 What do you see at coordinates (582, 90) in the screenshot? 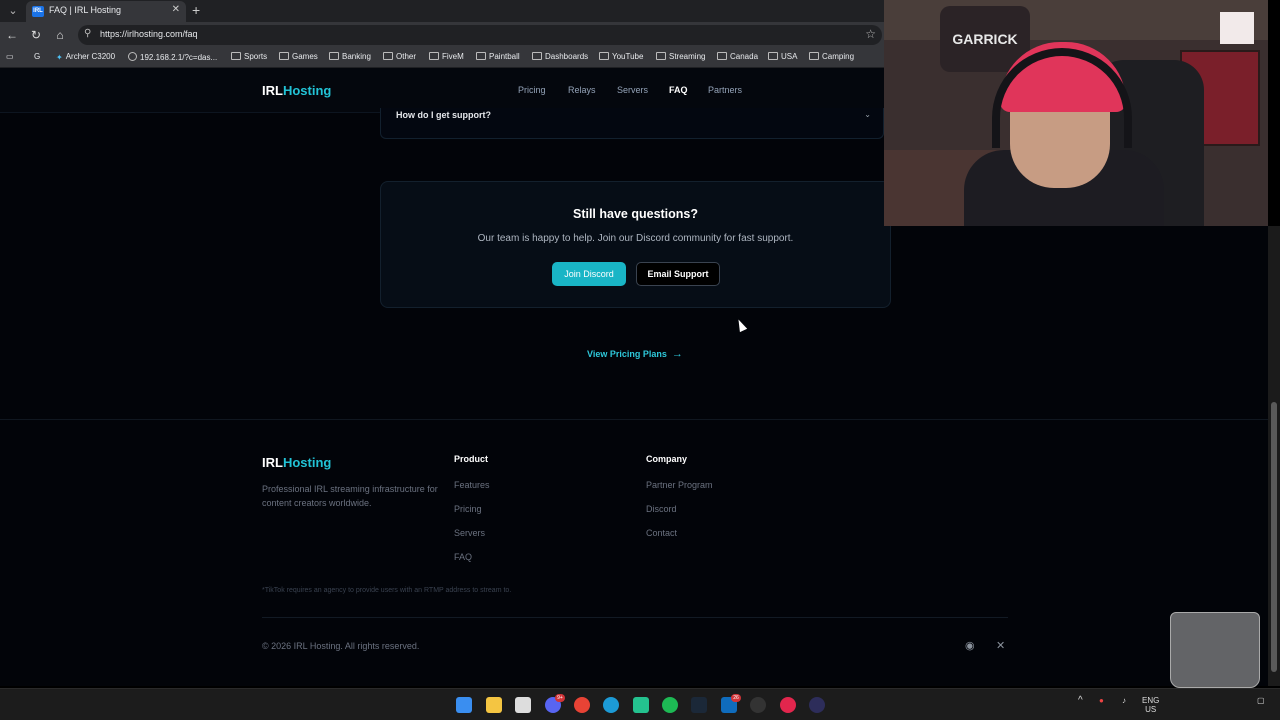
I see `nav-relays: Relays` at bounding box center [582, 90].